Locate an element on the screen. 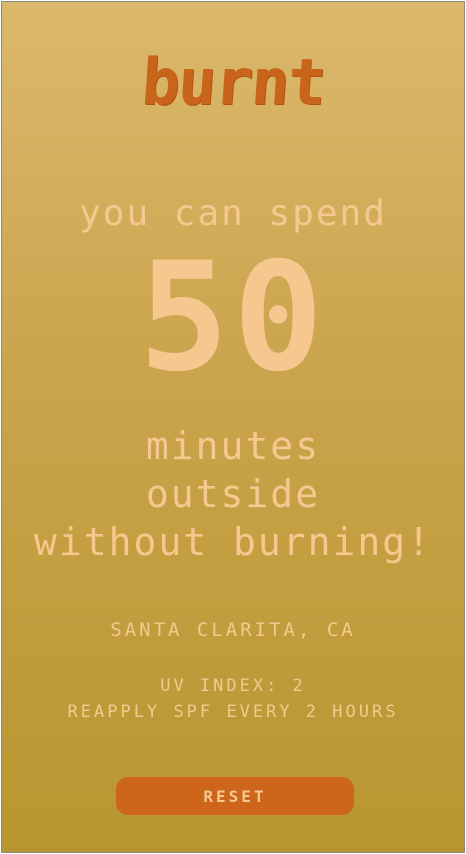 This screenshot has width=466, height=854. result-line-outside: outside is located at coordinates (233, 494).